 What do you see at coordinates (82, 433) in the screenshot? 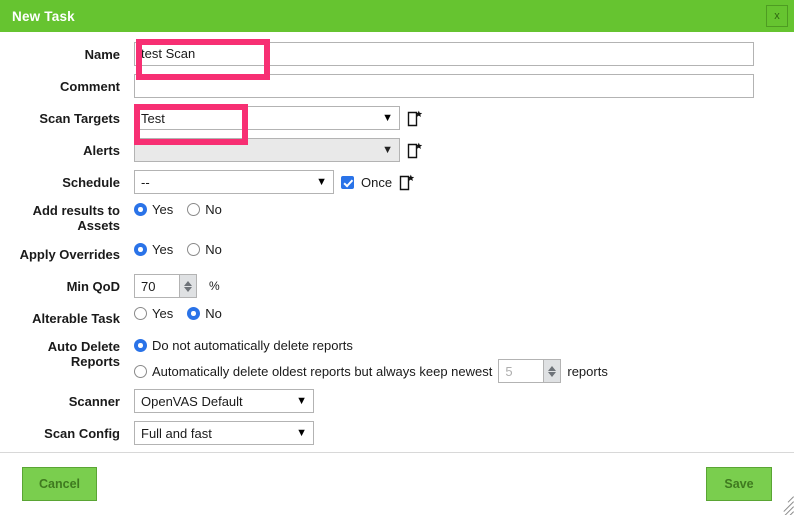
I see `label-scan-config: Scan Config` at bounding box center [82, 433].